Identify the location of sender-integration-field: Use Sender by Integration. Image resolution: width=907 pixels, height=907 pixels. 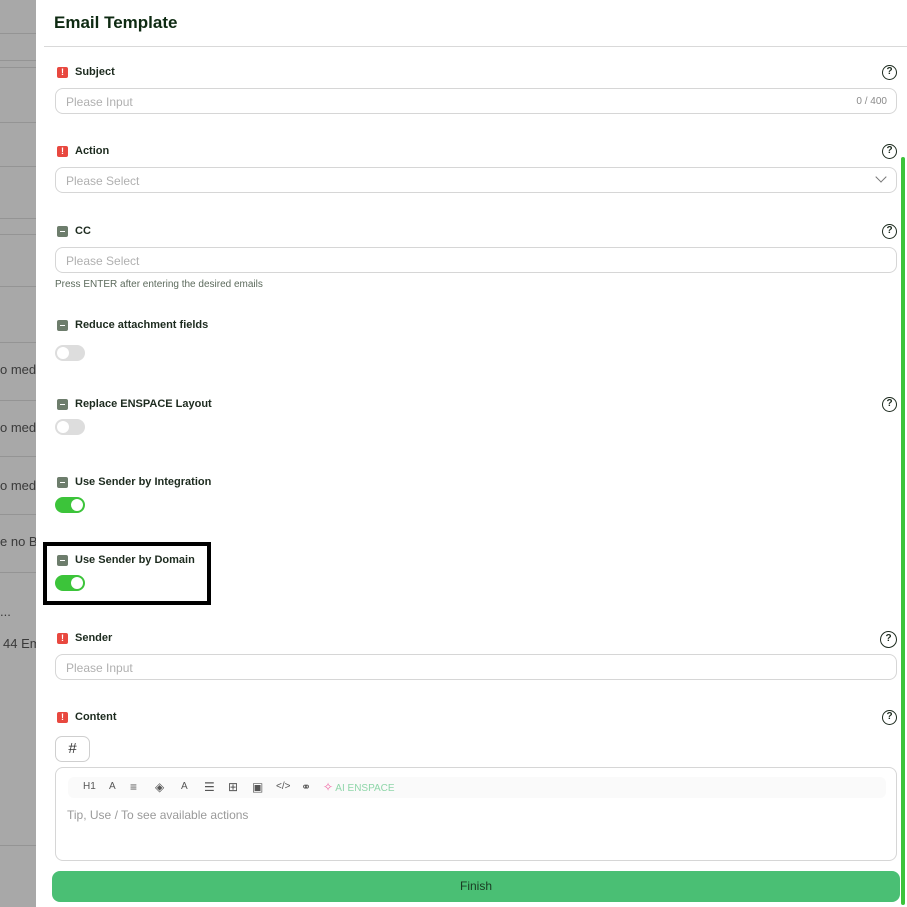
(476, 494).